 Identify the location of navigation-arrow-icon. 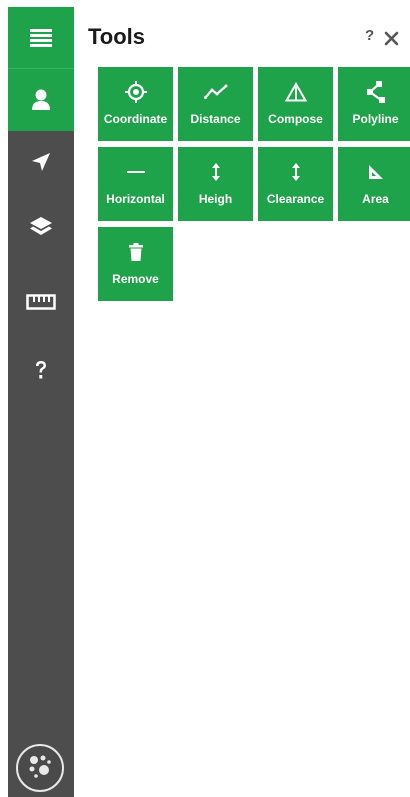
(41, 162).